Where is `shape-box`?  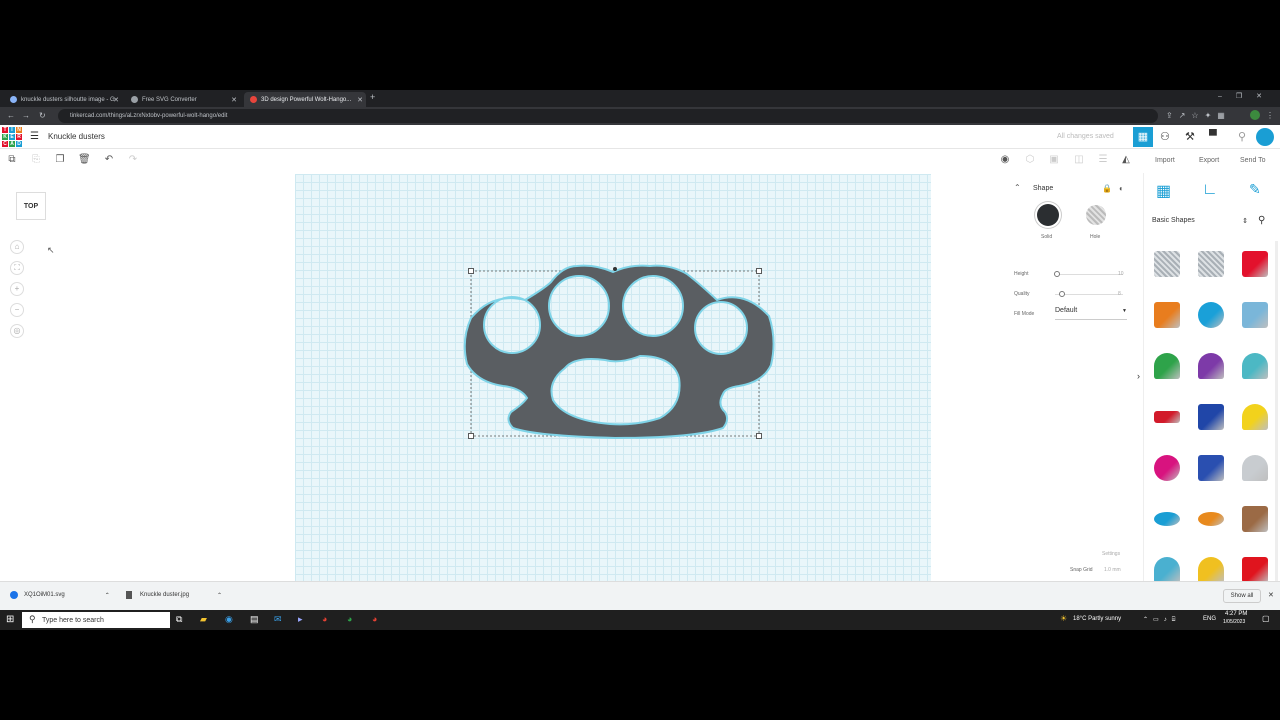
shape-box is located at coordinates (1255, 264).